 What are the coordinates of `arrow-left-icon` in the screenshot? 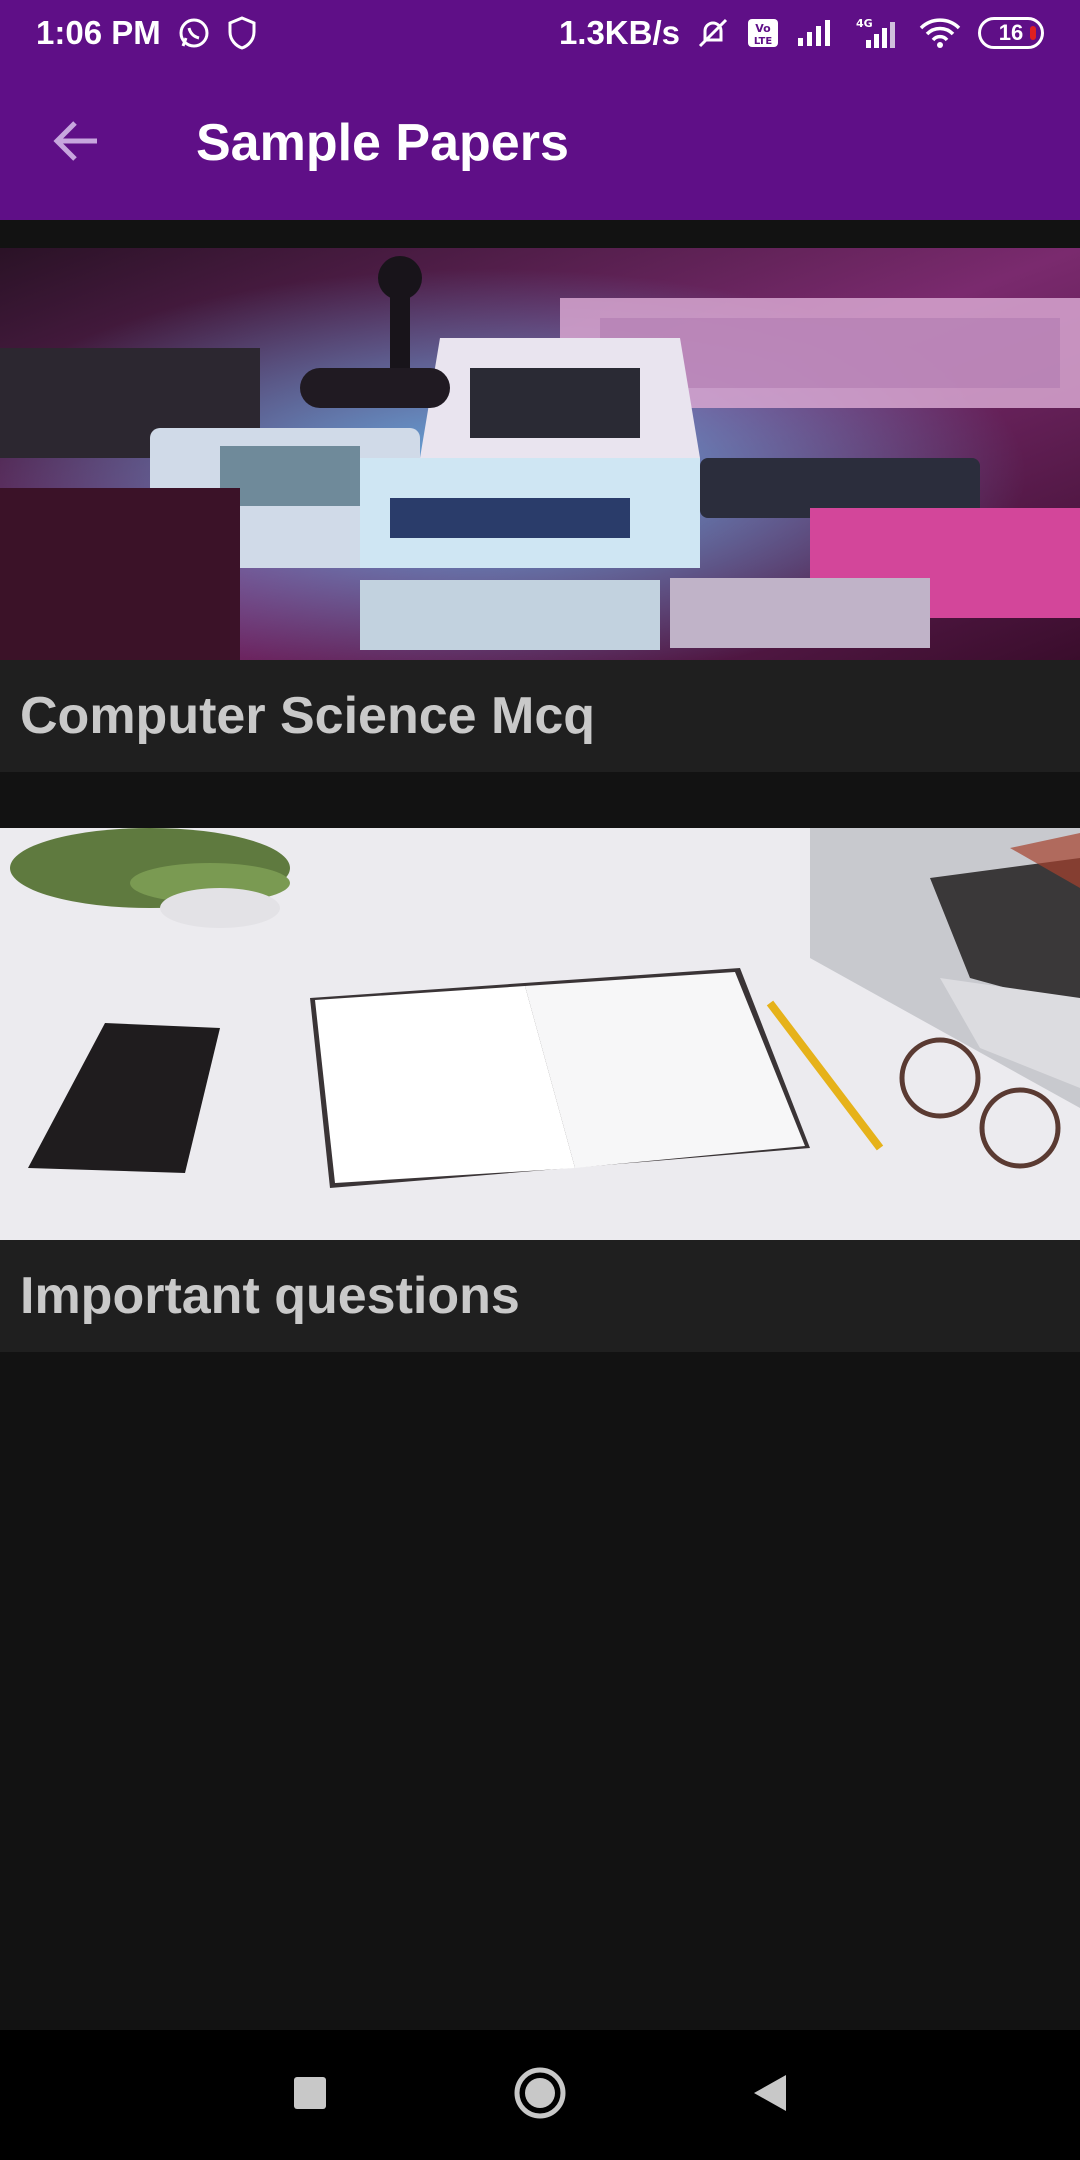 It's located at (76, 143).